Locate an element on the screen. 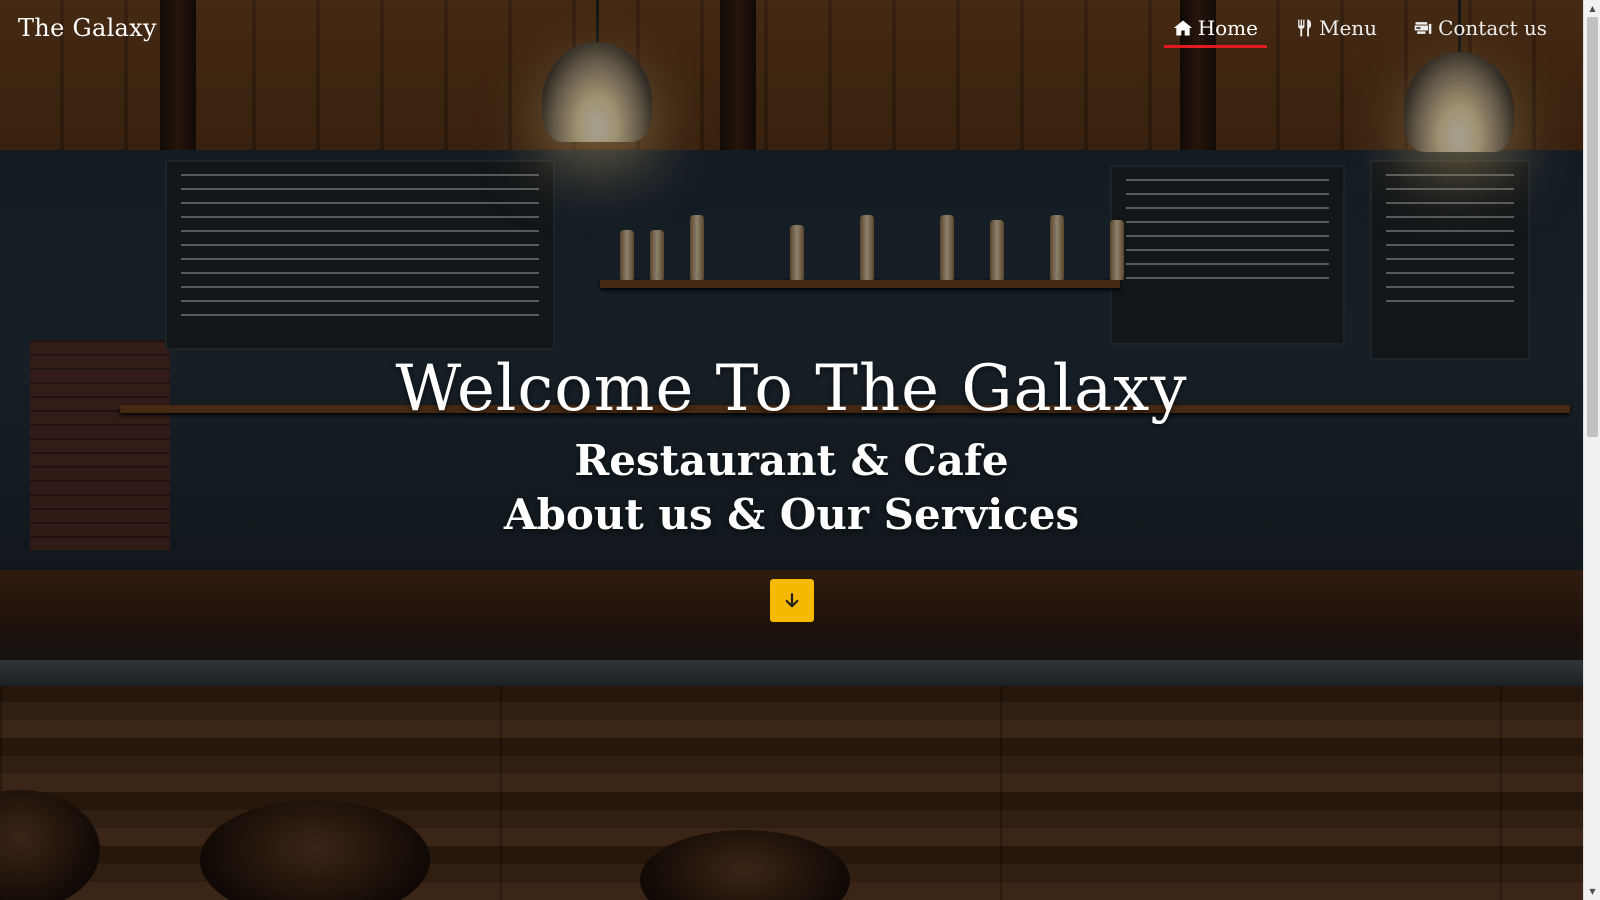  utensils-icon is located at coordinates (1305, 28).